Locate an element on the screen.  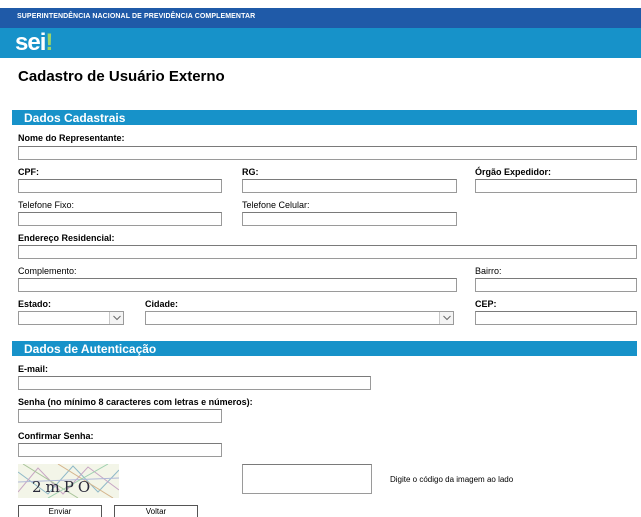
sei-logo: sei! is located at coordinates (34, 43).